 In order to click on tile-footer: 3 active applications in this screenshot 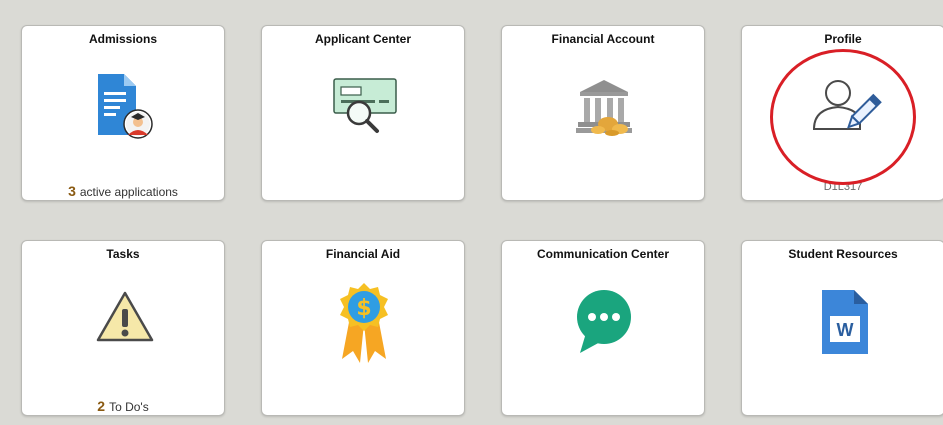, I will do `click(123, 191)`.